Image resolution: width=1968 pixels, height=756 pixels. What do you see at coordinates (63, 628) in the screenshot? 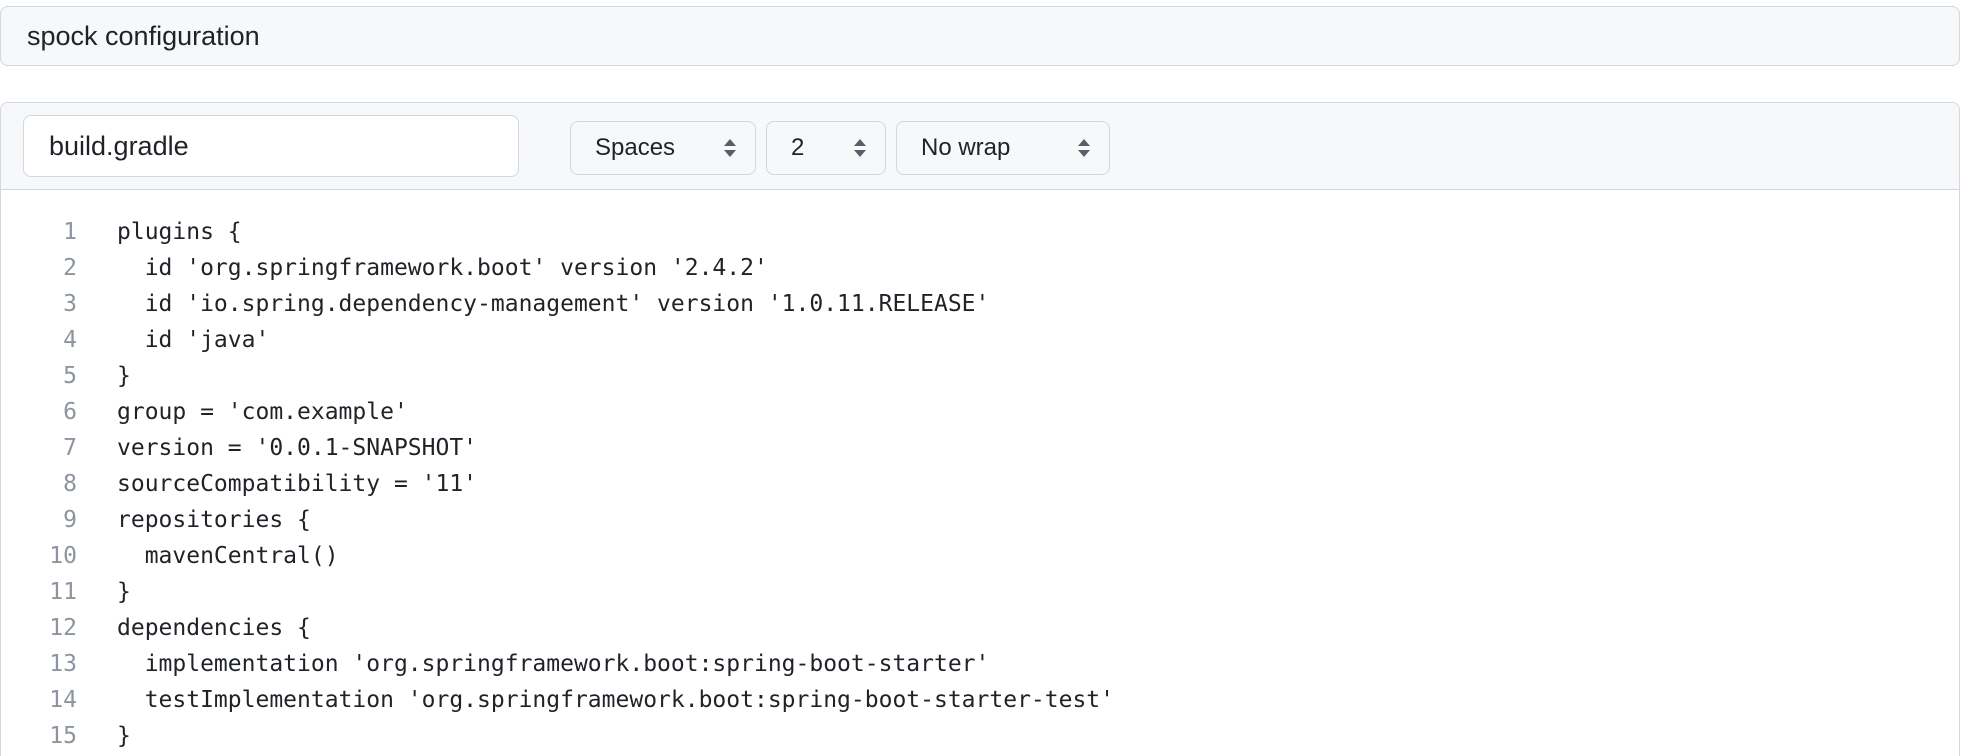
I see `line-number: 12` at bounding box center [63, 628].